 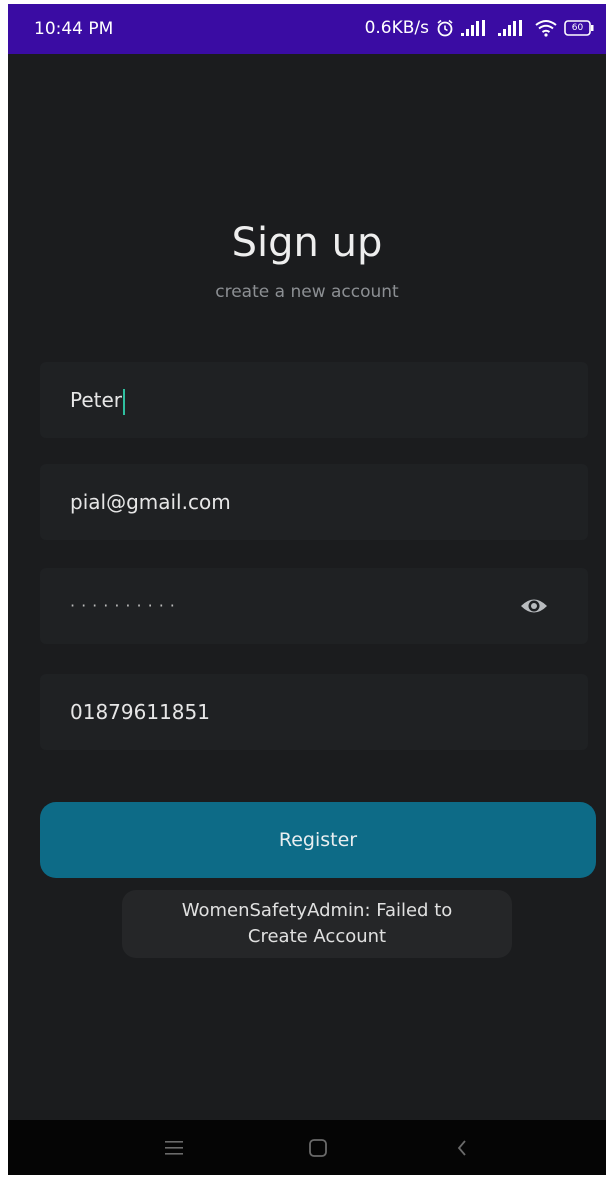 What do you see at coordinates (445, 28) in the screenshot?
I see `alarm-clock-icon` at bounding box center [445, 28].